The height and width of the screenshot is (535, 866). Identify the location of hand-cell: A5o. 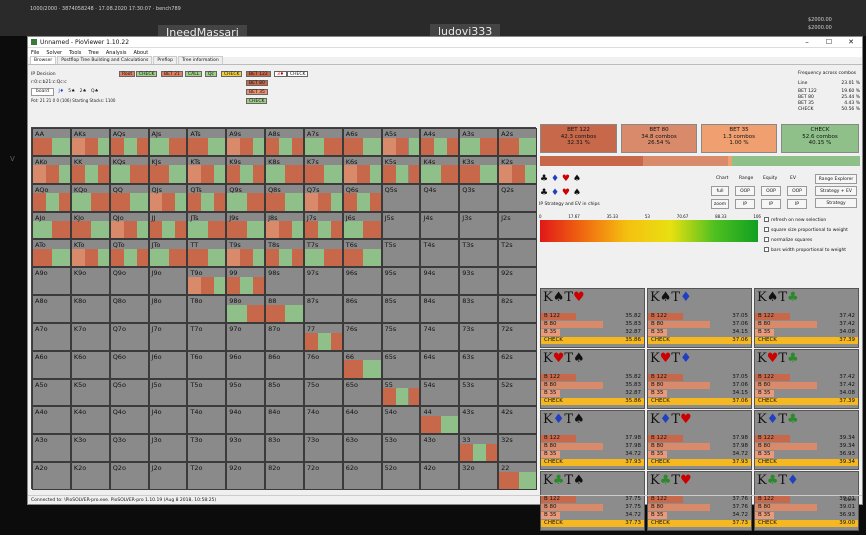
(51, 392).